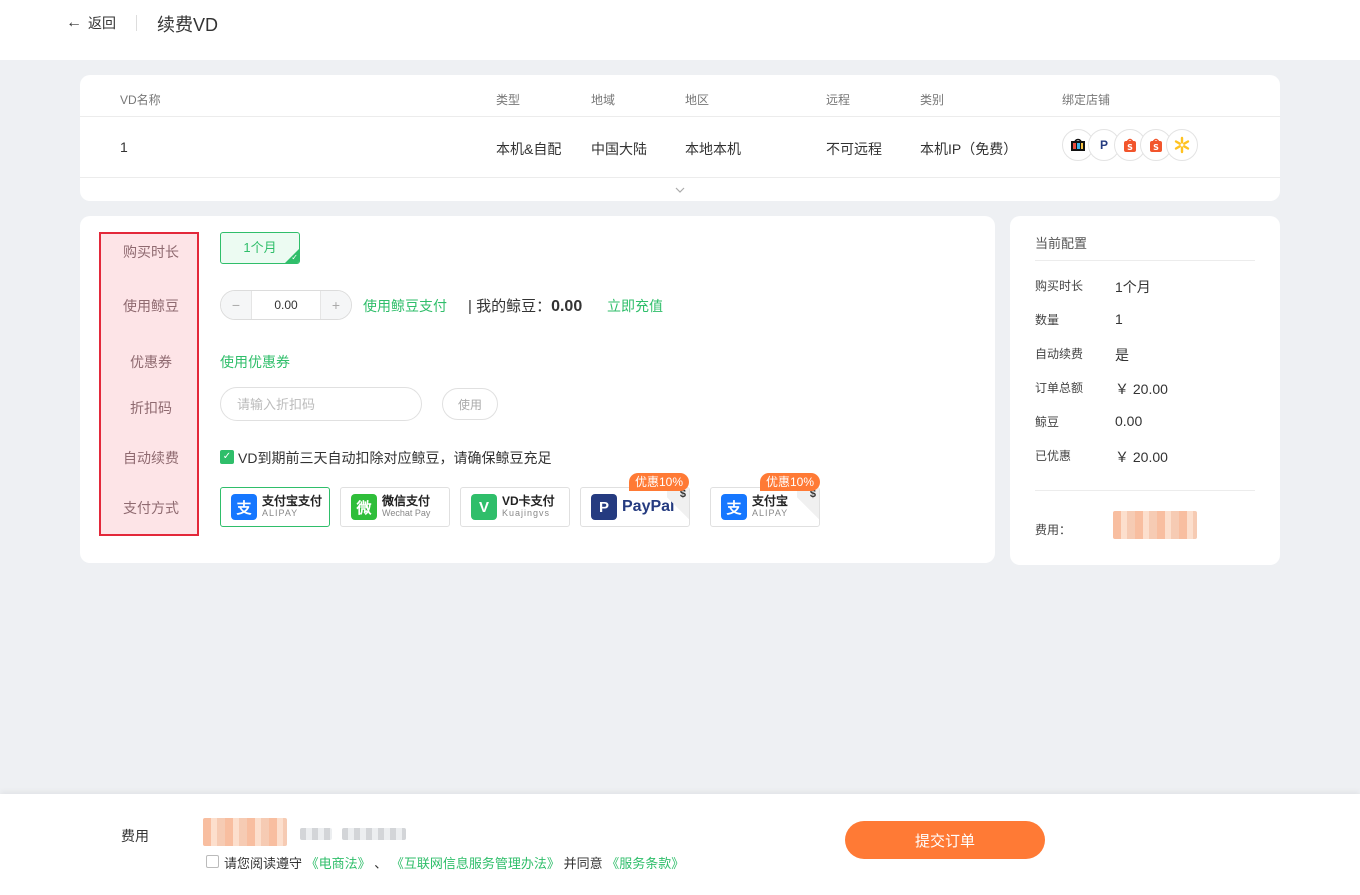 This screenshot has height=895, width=1360. Describe the element at coordinates (149, 384) in the screenshot. I see `label-column: 购买时长 使用鲸豆 优惠券 折扣码 自动续费 支付方式` at that location.